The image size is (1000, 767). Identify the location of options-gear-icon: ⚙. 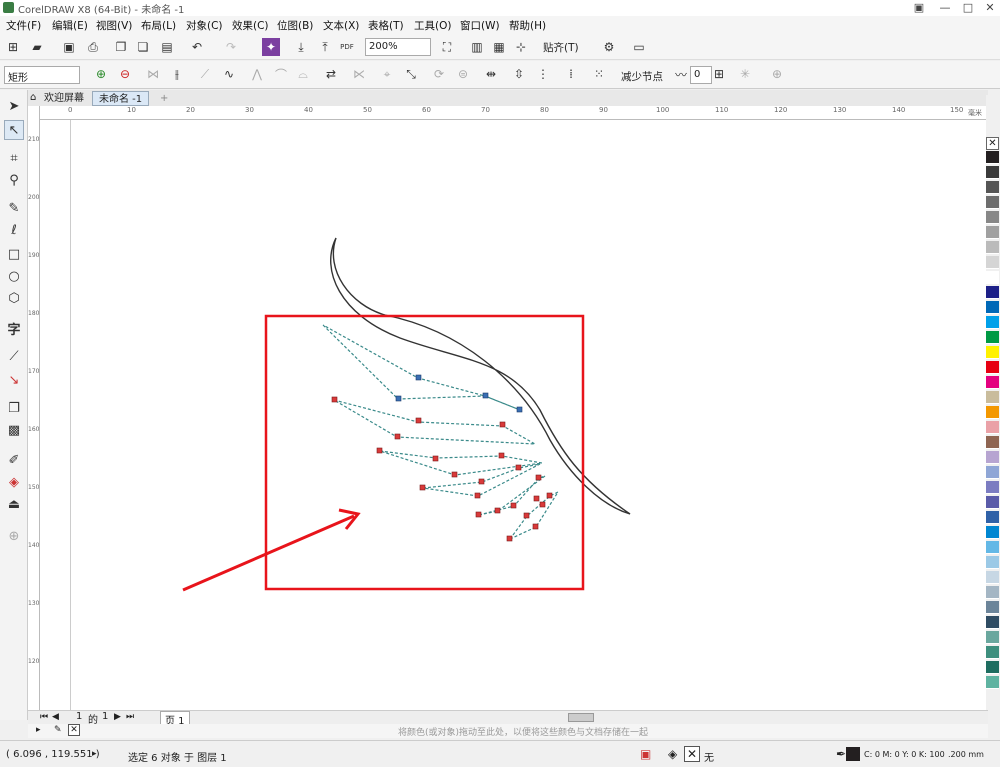
(609, 47).